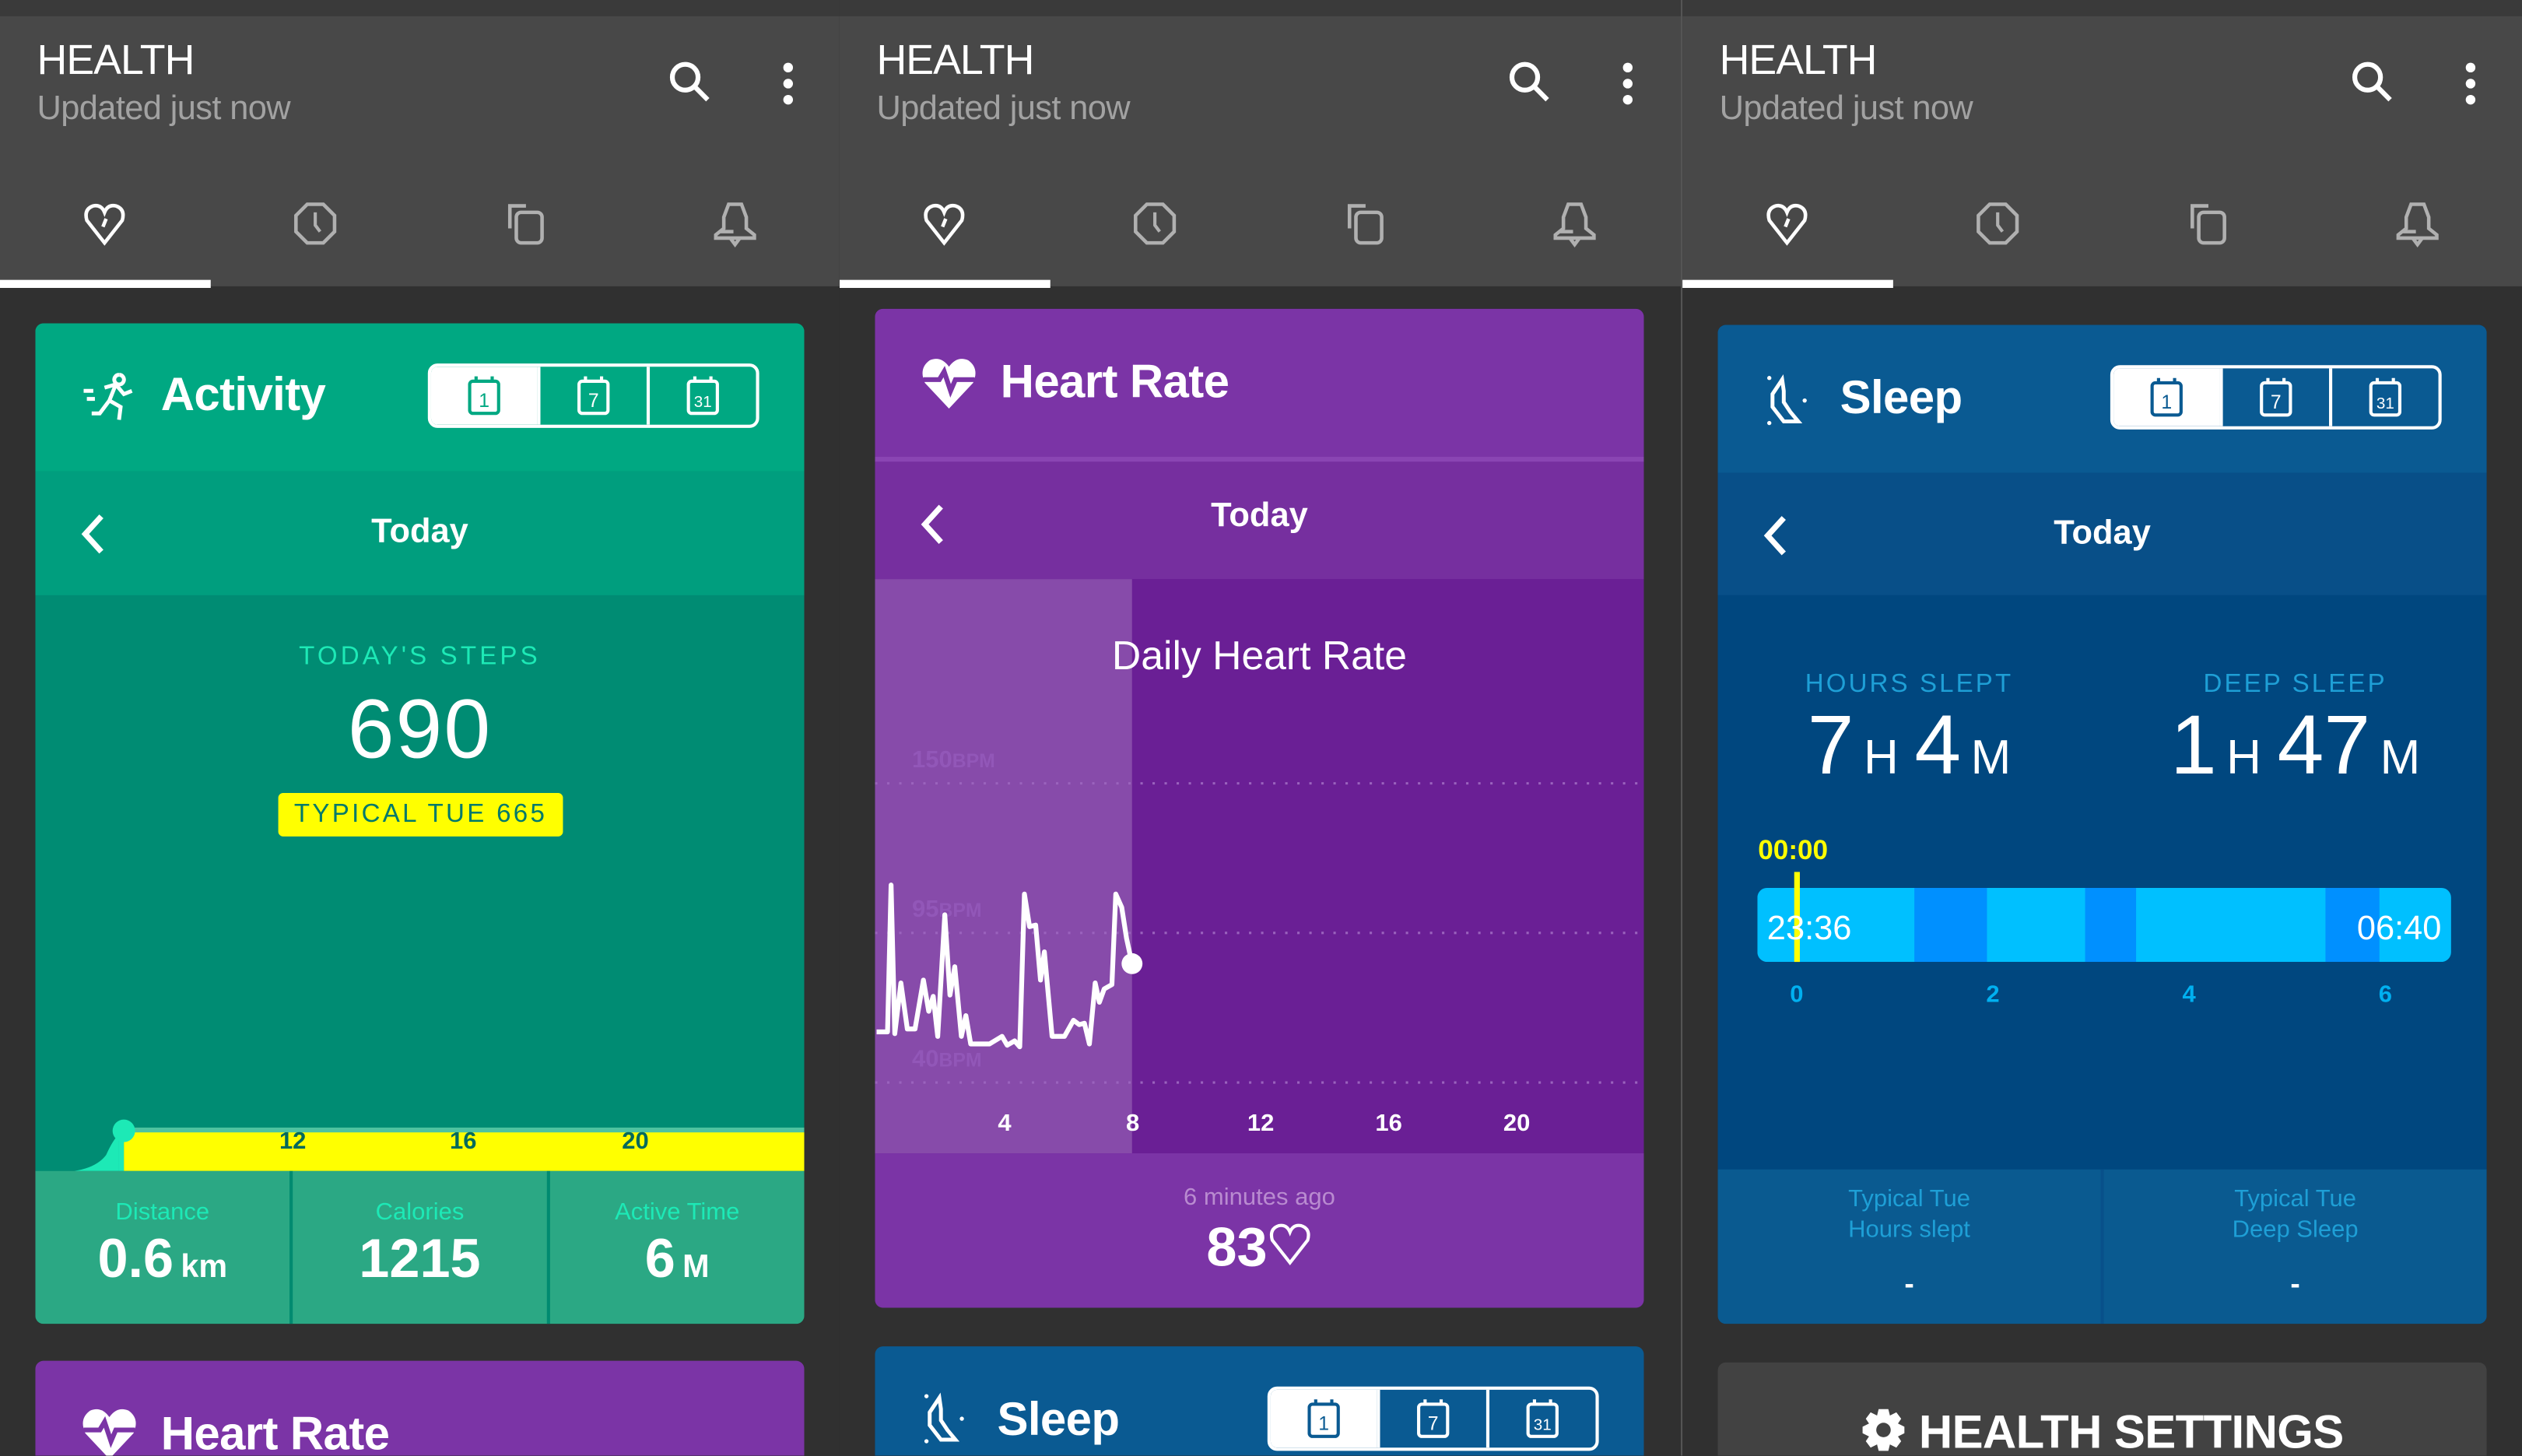 The height and width of the screenshot is (1456, 2522). What do you see at coordinates (418, 1247) in the screenshot?
I see `activity-stat: Calories 1215` at bounding box center [418, 1247].